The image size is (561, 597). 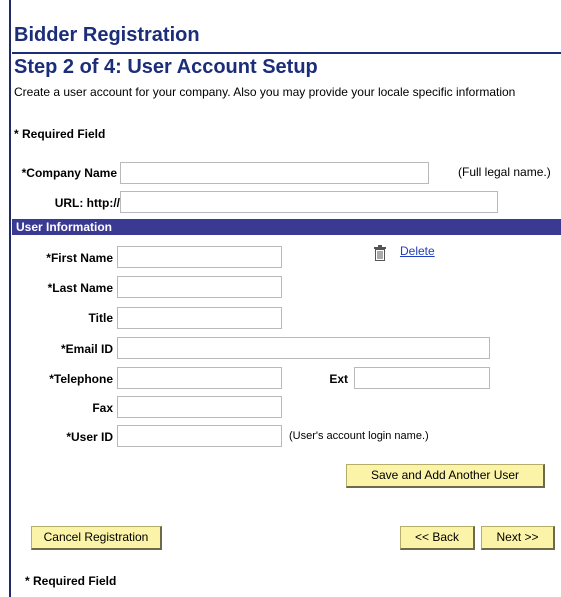 I want to click on last-name-input, so click(x=199, y=287).